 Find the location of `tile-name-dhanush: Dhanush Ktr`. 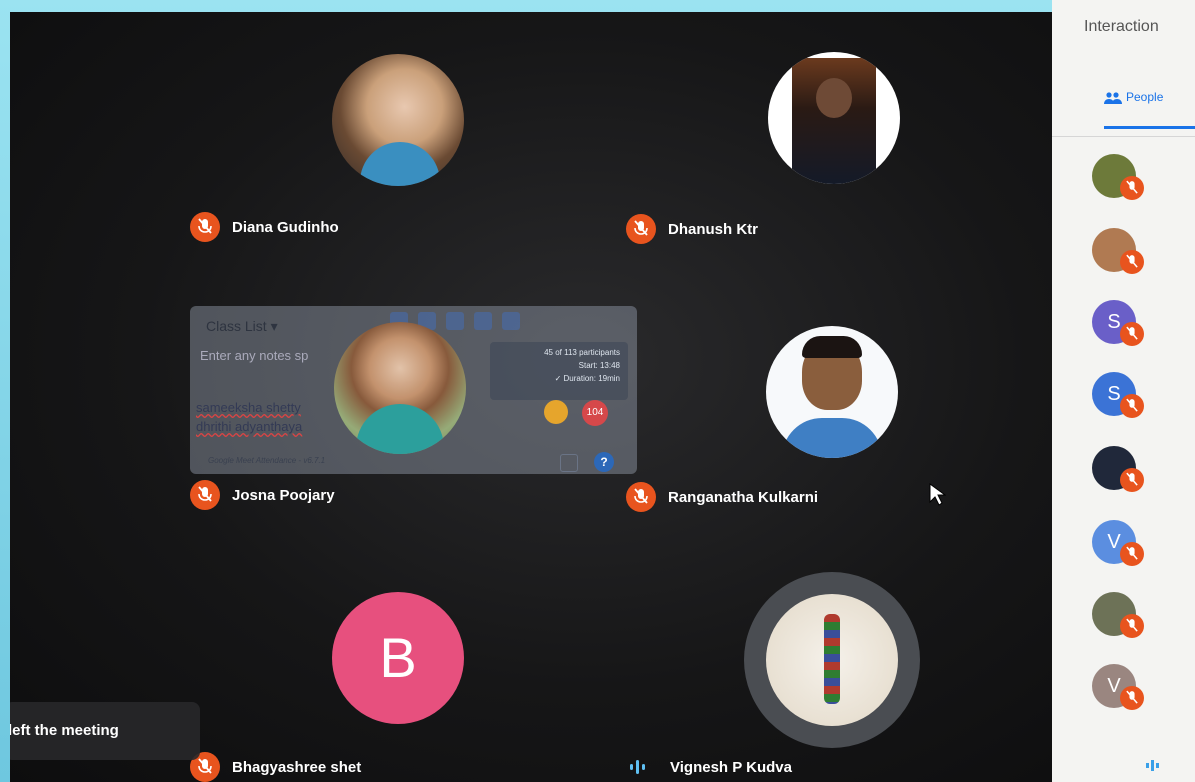

tile-name-dhanush: Dhanush Ktr is located at coordinates (692, 229).